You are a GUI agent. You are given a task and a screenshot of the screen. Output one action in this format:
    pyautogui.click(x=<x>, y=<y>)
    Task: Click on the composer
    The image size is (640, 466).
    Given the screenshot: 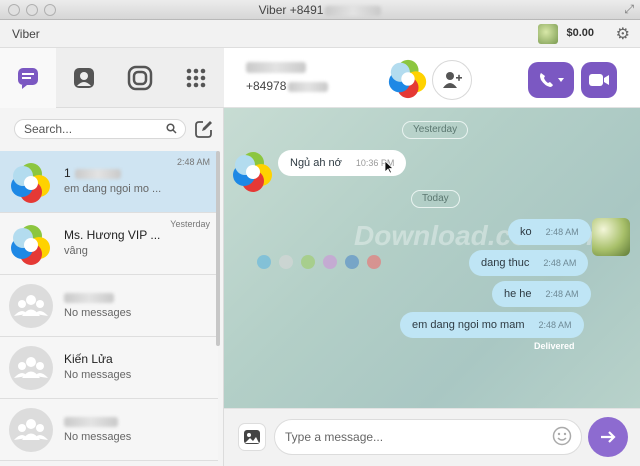 What is the action you would take?
    pyautogui.click(x=432, y=437)
    